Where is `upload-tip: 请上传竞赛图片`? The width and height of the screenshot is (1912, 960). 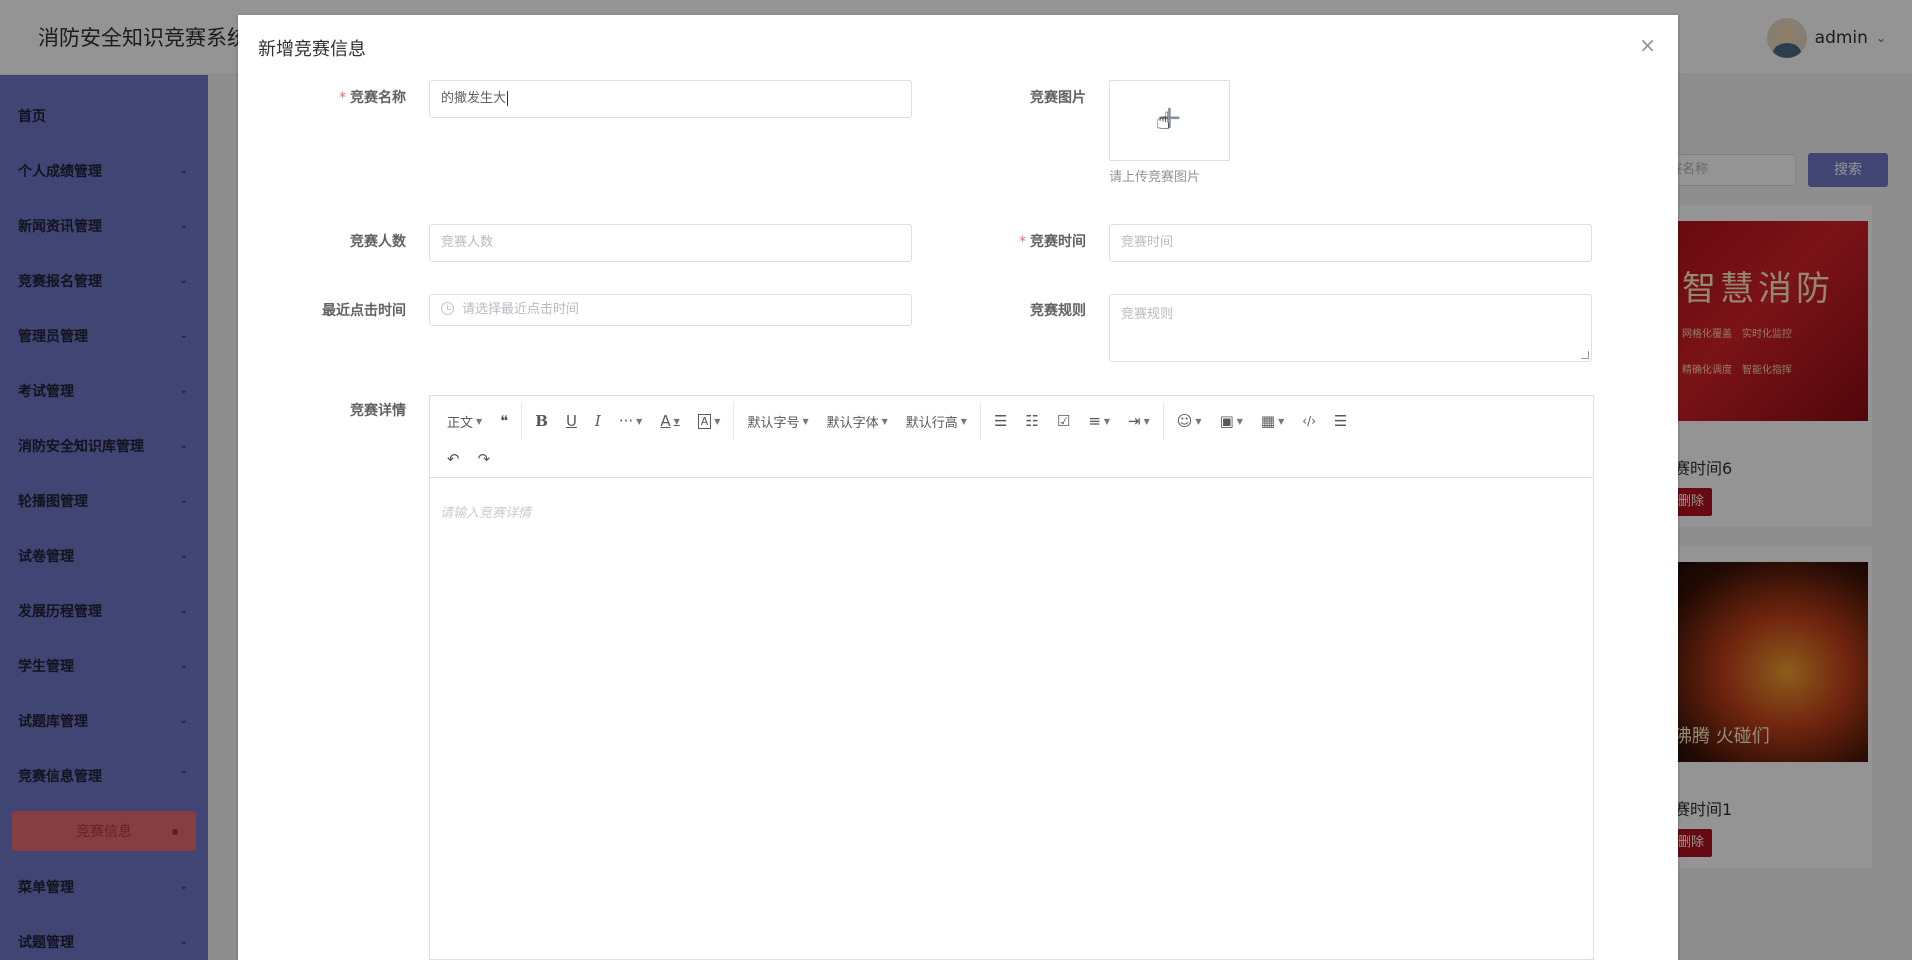 upload-tip: 请上传竞赛图片 is located at coordinates (1155, 177).